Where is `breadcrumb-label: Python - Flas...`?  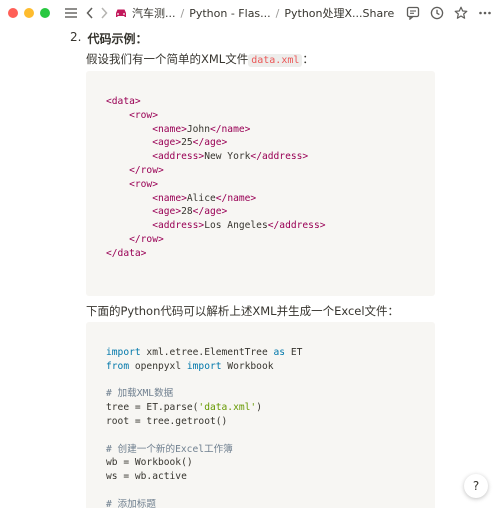
breadcrumb-label: Python - Flas... is located at coordinates (230, 13).